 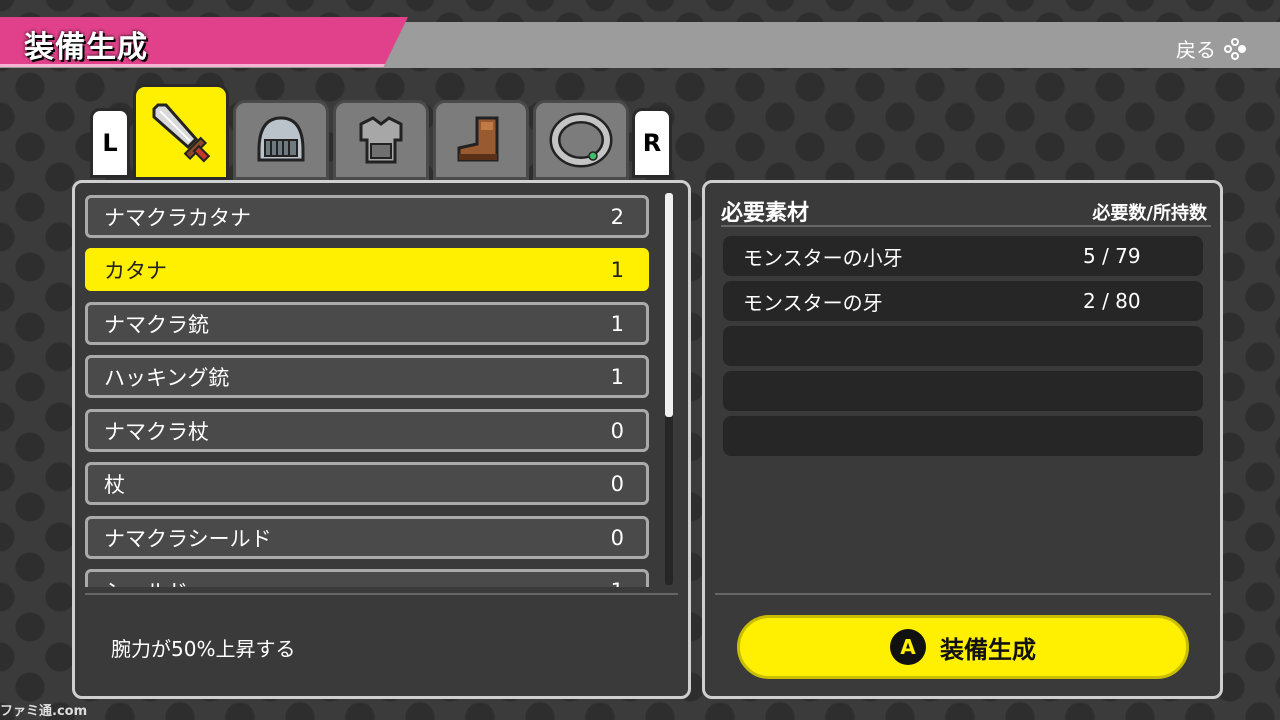 I want to click on item-count: 2, so click(x=617, y=216).